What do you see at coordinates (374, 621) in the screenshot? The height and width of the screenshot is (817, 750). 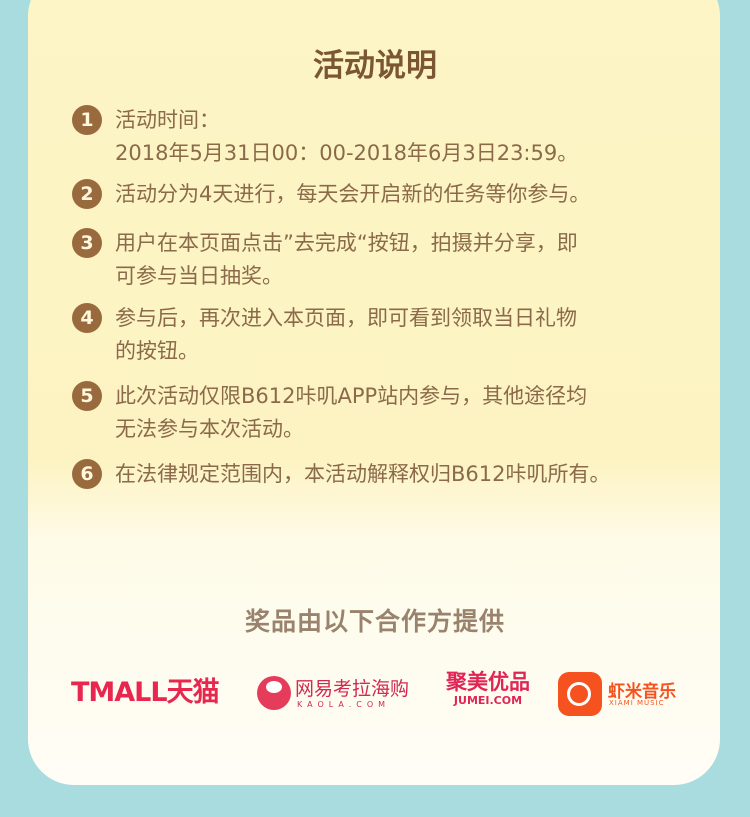 I see `sponsor-title: 奖品由以下合作方提供` at bounding box center [374, 621].